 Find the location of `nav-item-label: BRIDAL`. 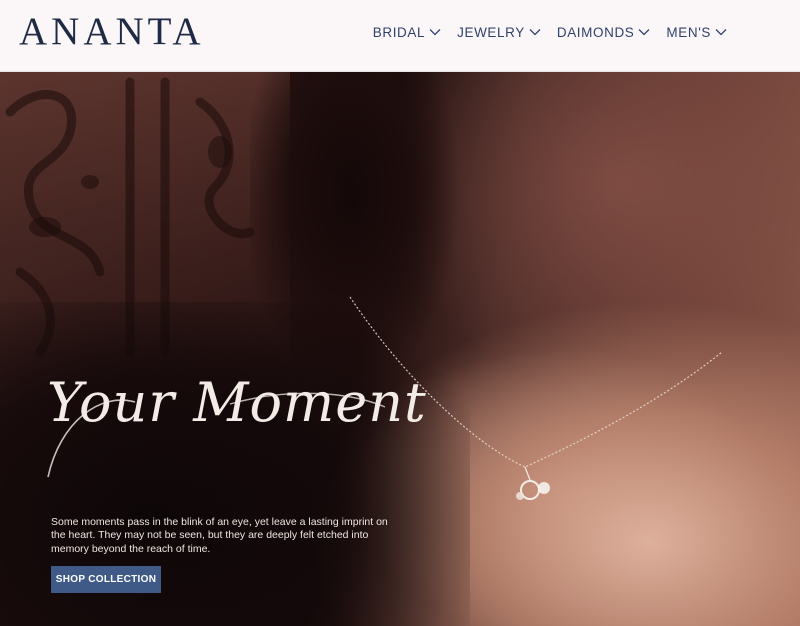

nav-item-label: BRIDAL is located at coordinates (399, 32).